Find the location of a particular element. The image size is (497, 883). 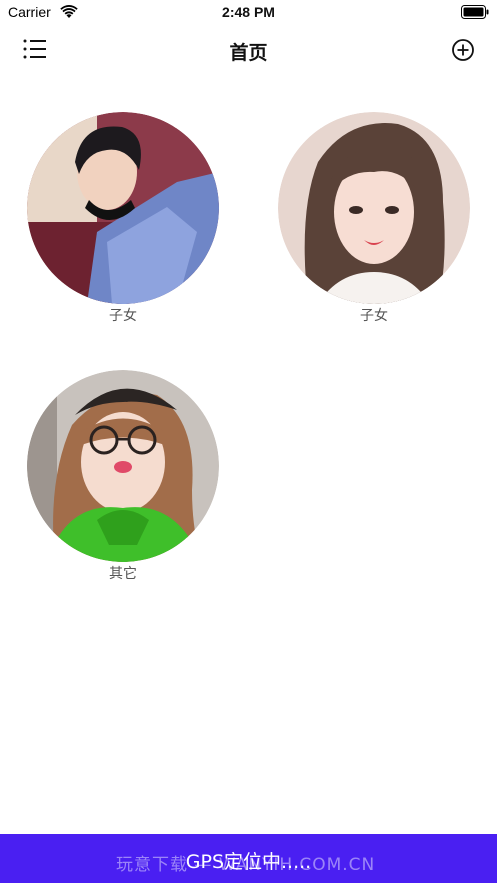

category-label: 其它 is located at coordinates (123, 574).